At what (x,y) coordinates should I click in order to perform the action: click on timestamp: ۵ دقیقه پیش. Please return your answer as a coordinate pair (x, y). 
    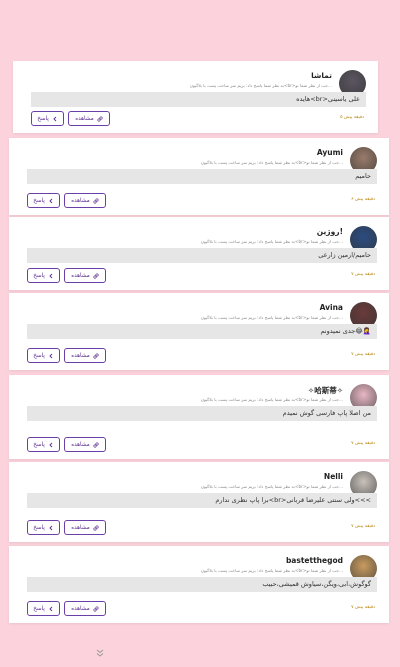
    Looking at the image, I should click on (352, 117).